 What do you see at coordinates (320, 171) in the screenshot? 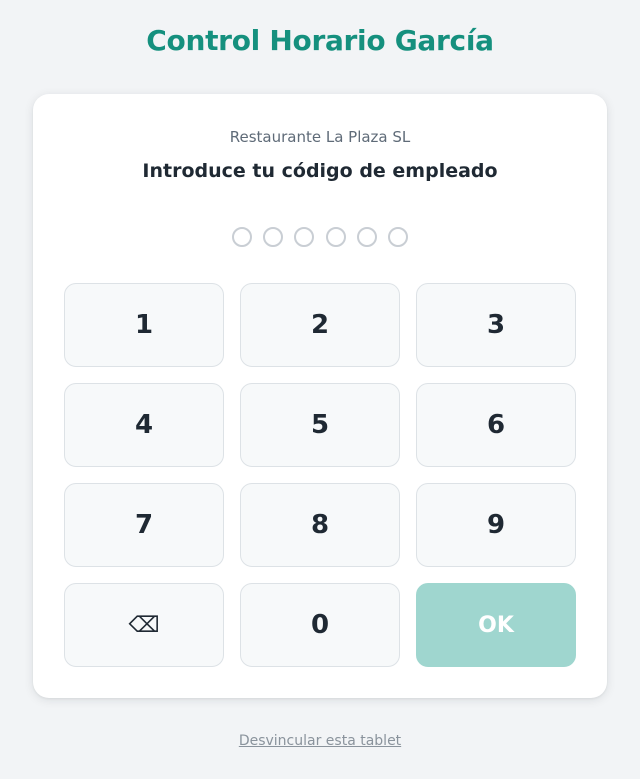
I see `pin-prompt: Introduce tu código de empleado` at bounding box center [320, 171].